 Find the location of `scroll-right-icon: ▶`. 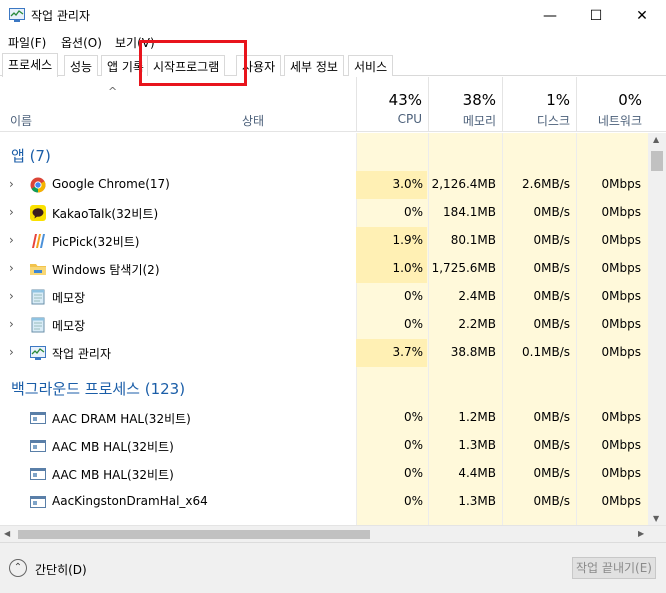

scroll-right-icon: ▶ is located at coordinates (641, 533).